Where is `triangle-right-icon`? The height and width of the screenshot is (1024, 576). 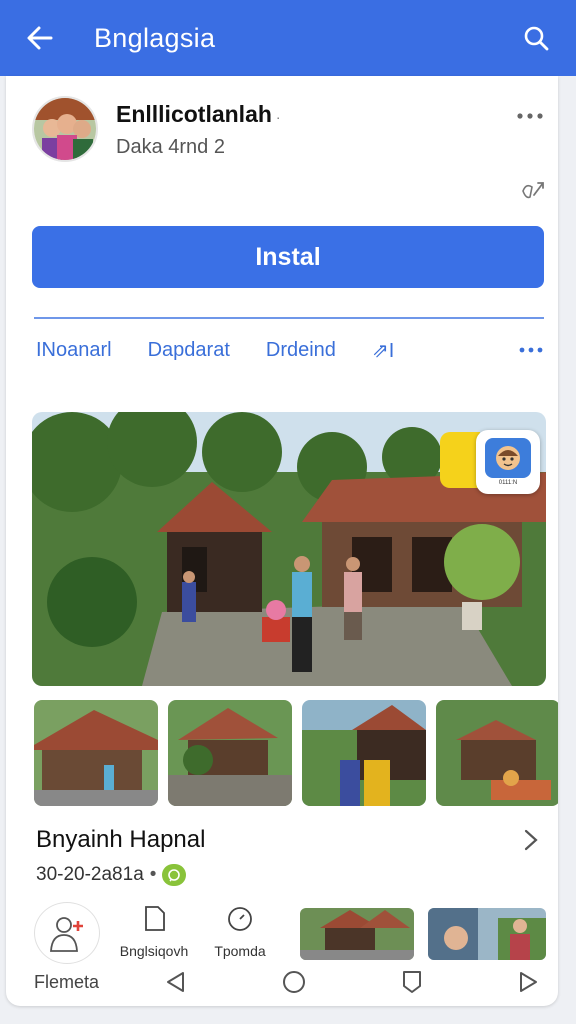 triangle-right-icon is located at coordinates (528, 982).